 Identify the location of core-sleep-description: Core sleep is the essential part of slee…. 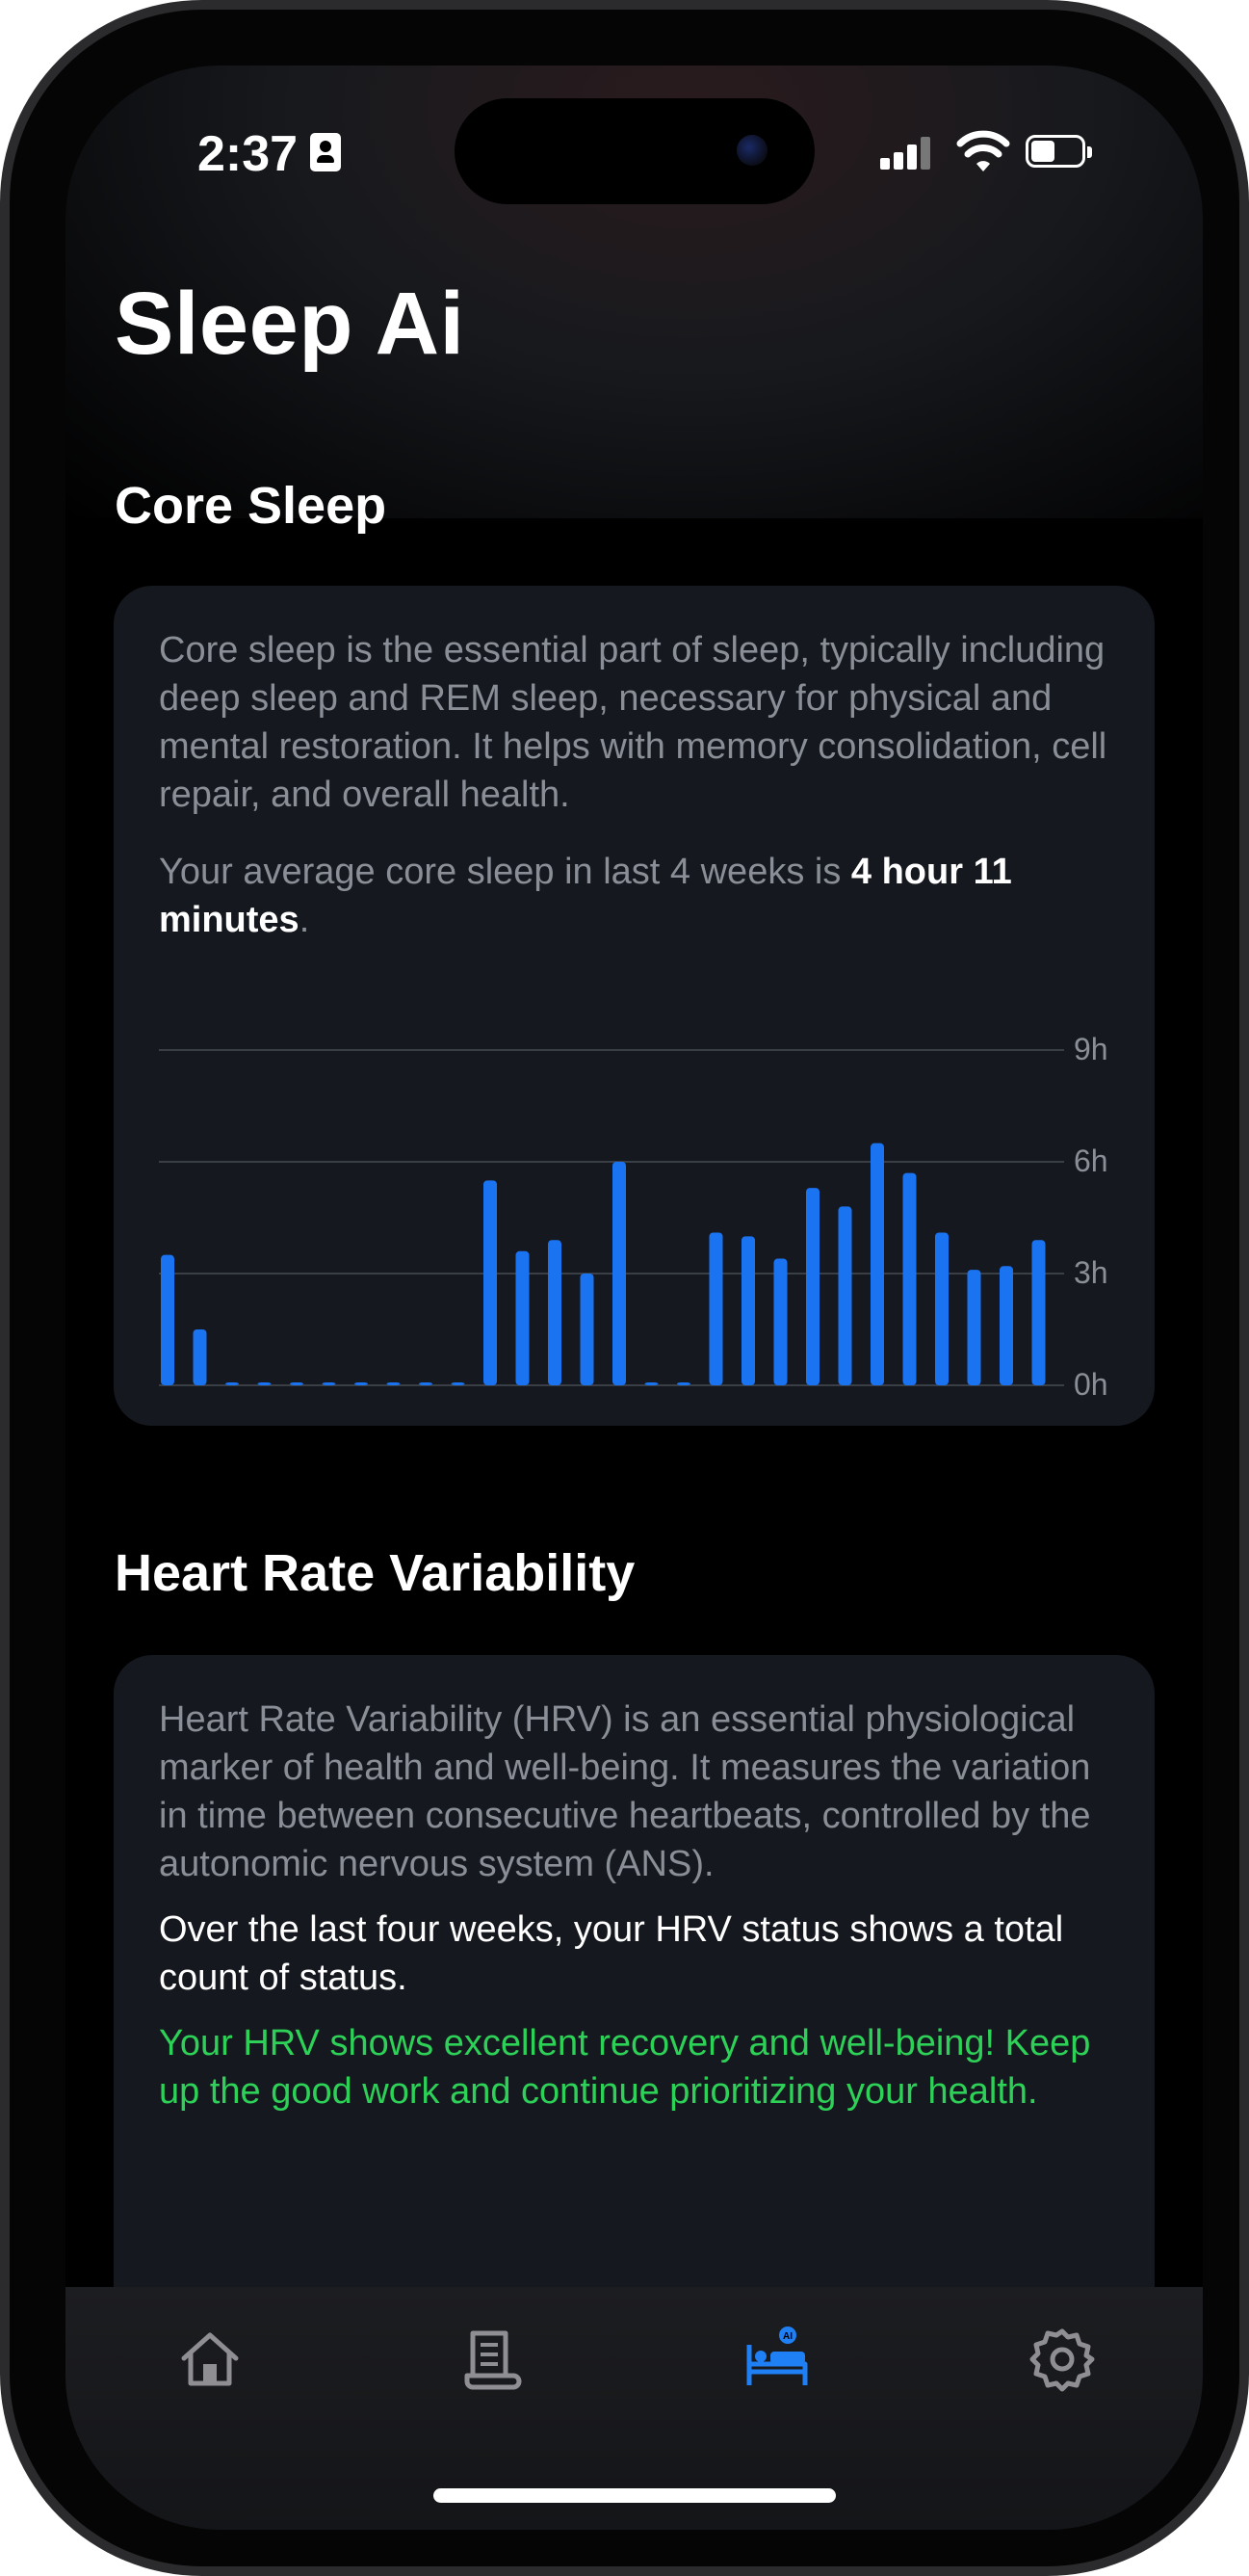
(633, 722).